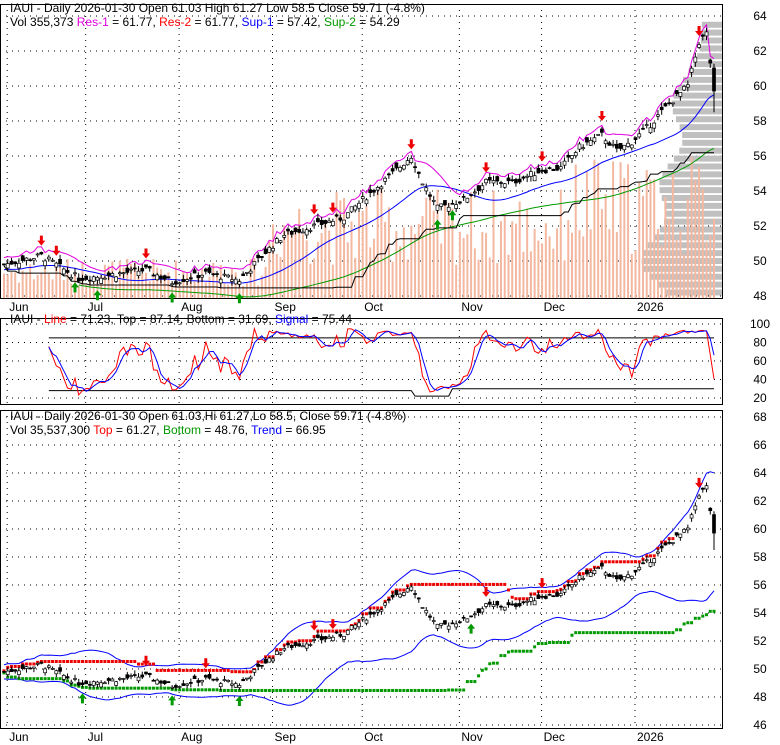 The width and height of the screenshot is (780, 745). What do you see at coordinates (42, 22) in the screenshot?
I see `volume-text: Vol 355,373` at bounding box center [42, 22].